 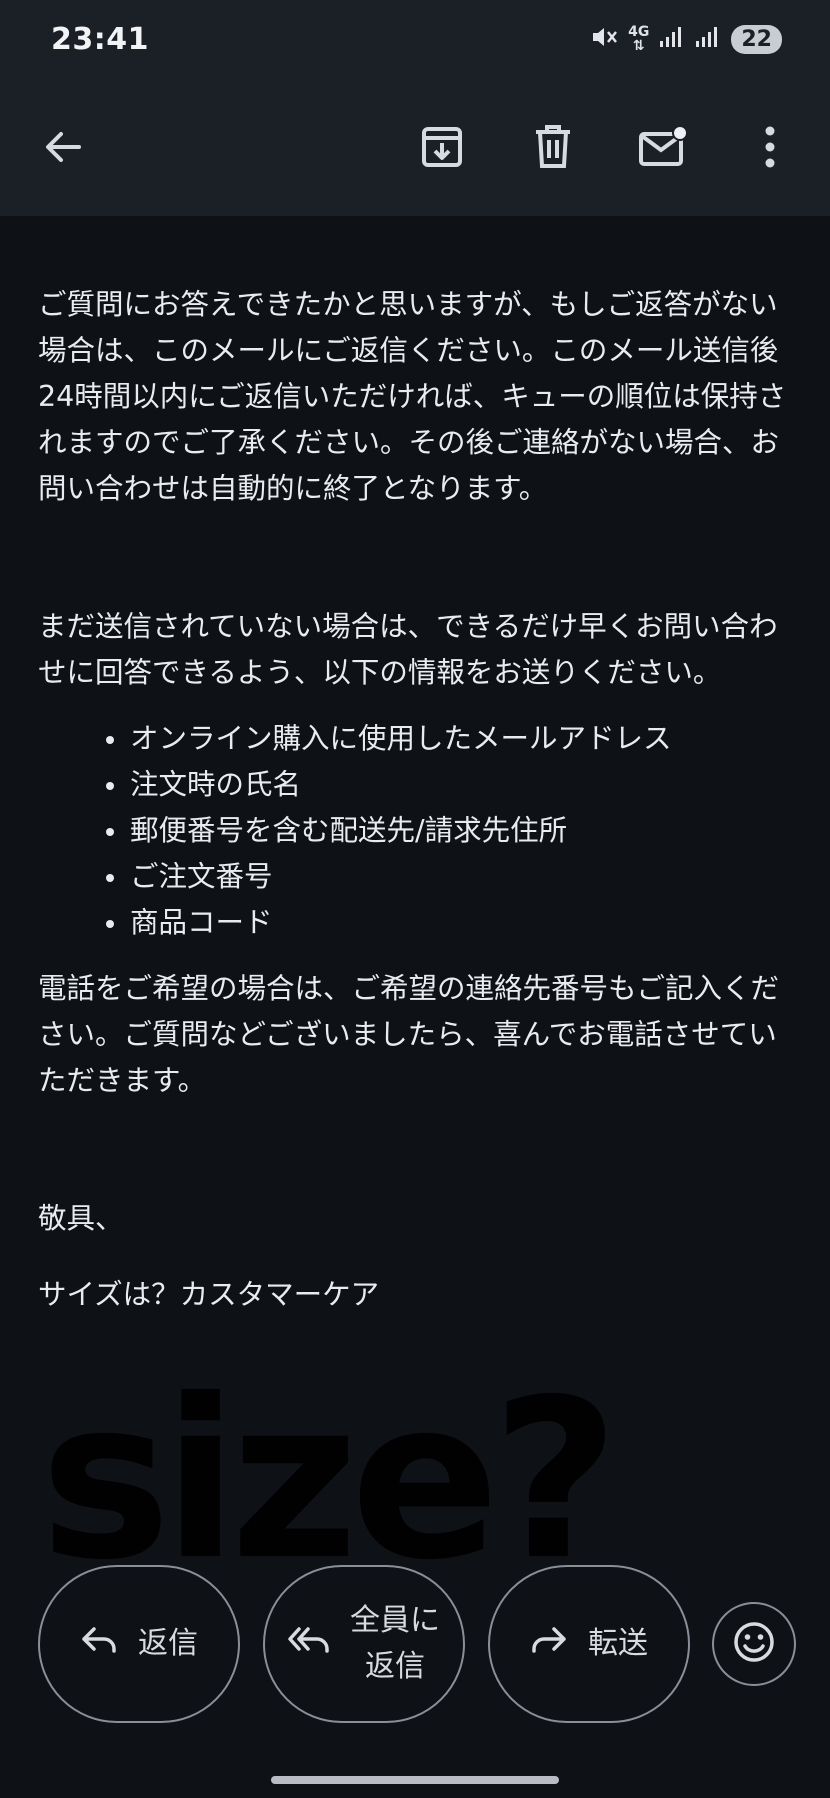 What do you see at coordinates (418, 877) in the screenshot?
I see `list-item: ご注文番号` at bounding box center [418, 877].